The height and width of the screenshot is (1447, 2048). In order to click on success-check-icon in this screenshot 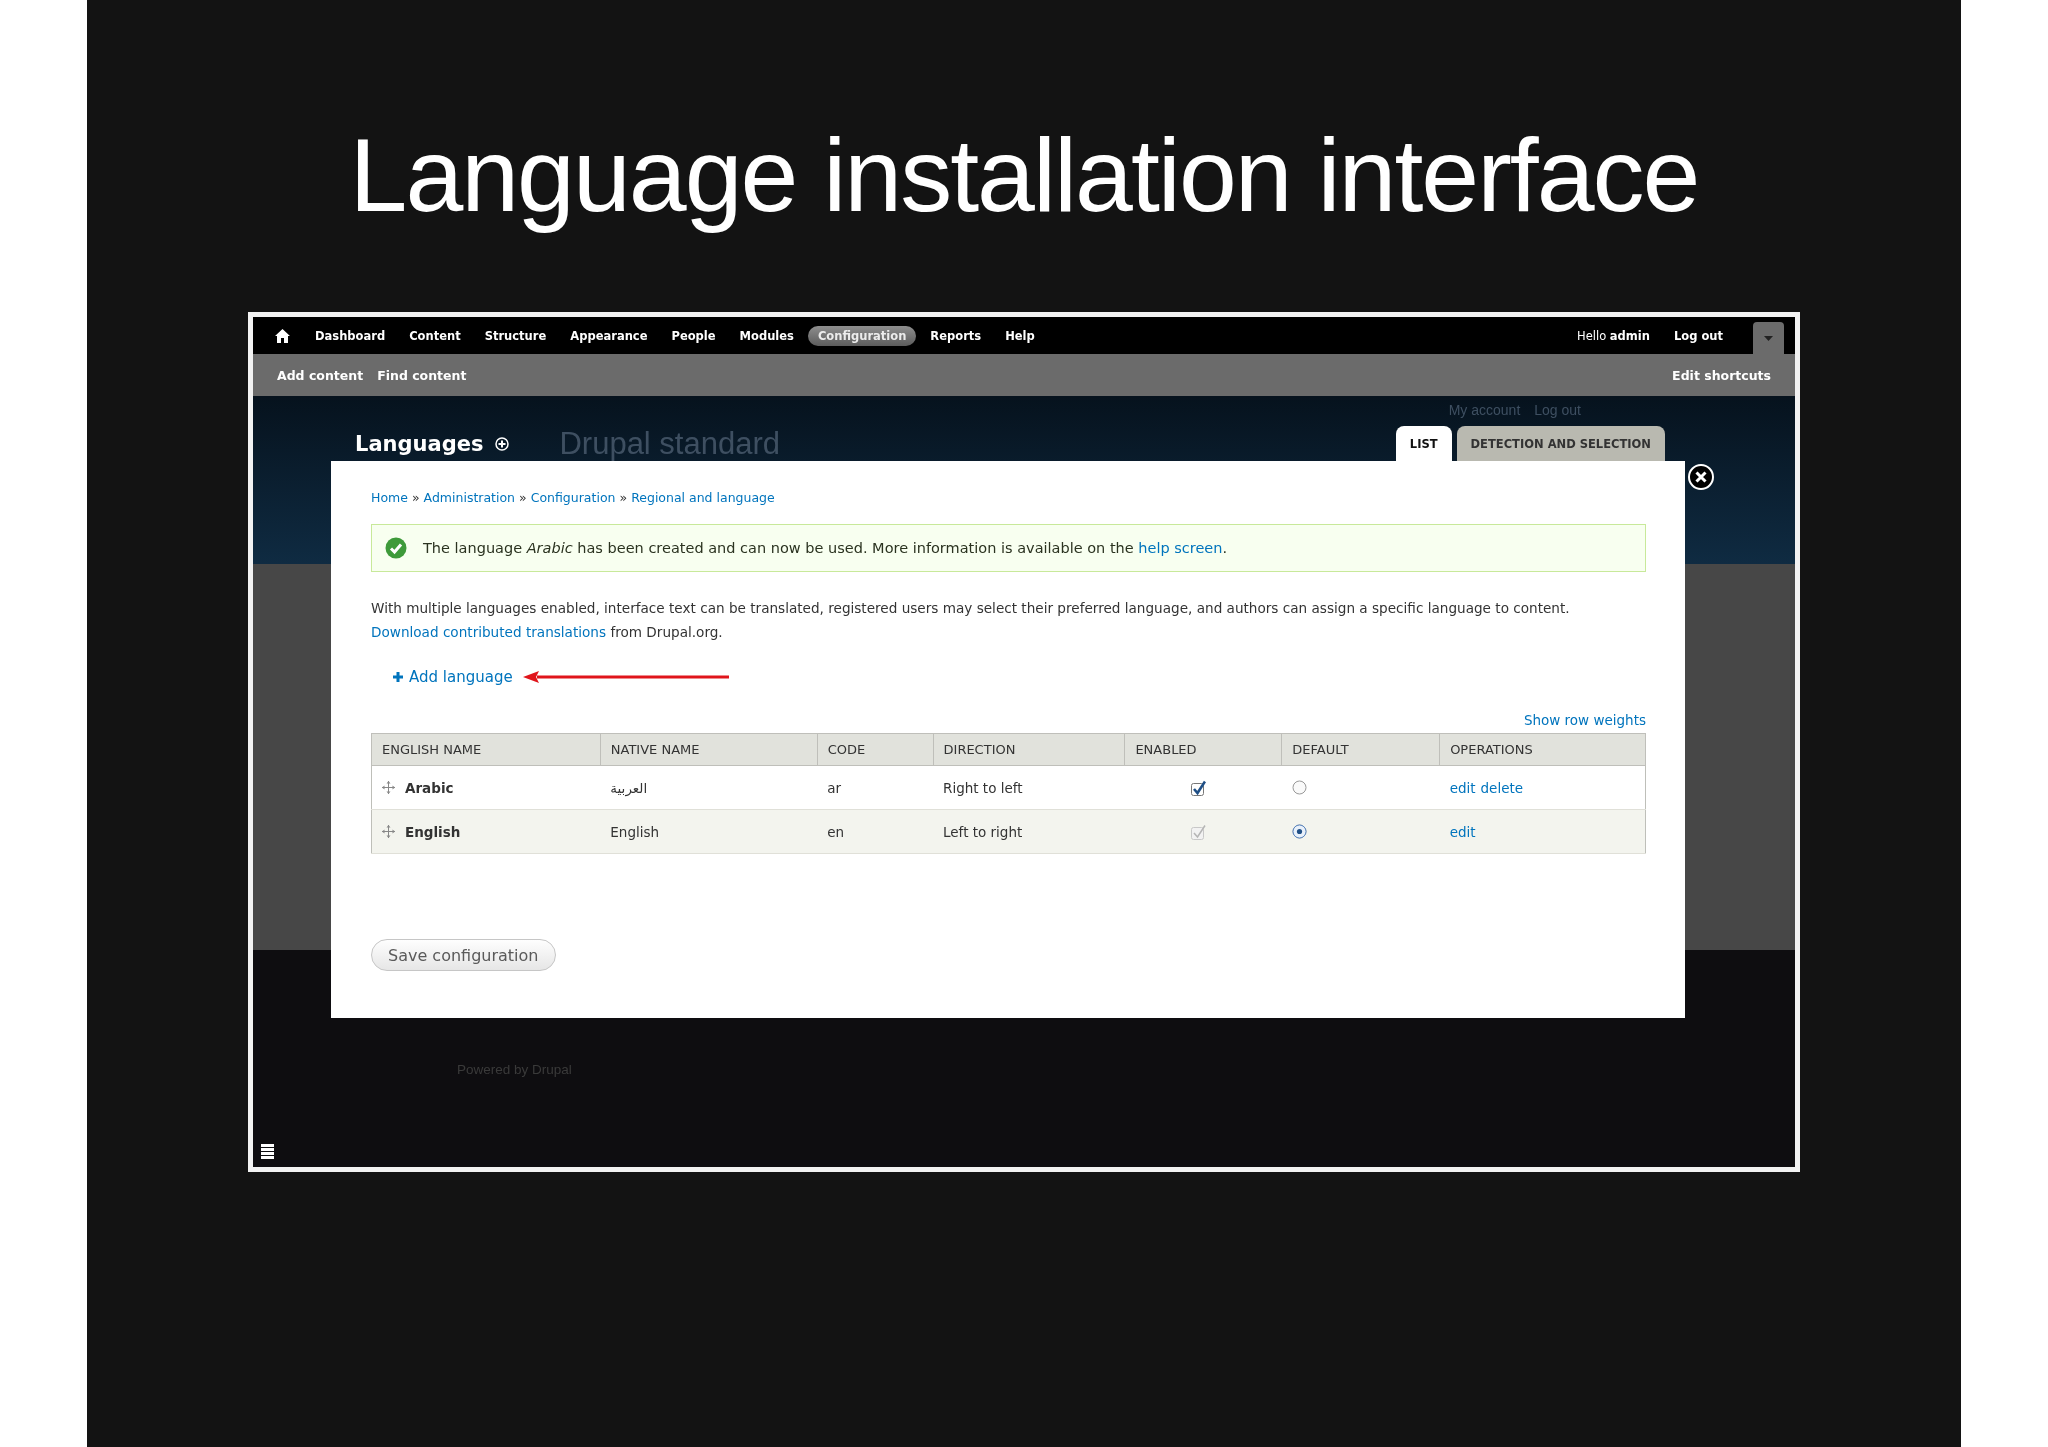, I will do `click(396, 548)`.